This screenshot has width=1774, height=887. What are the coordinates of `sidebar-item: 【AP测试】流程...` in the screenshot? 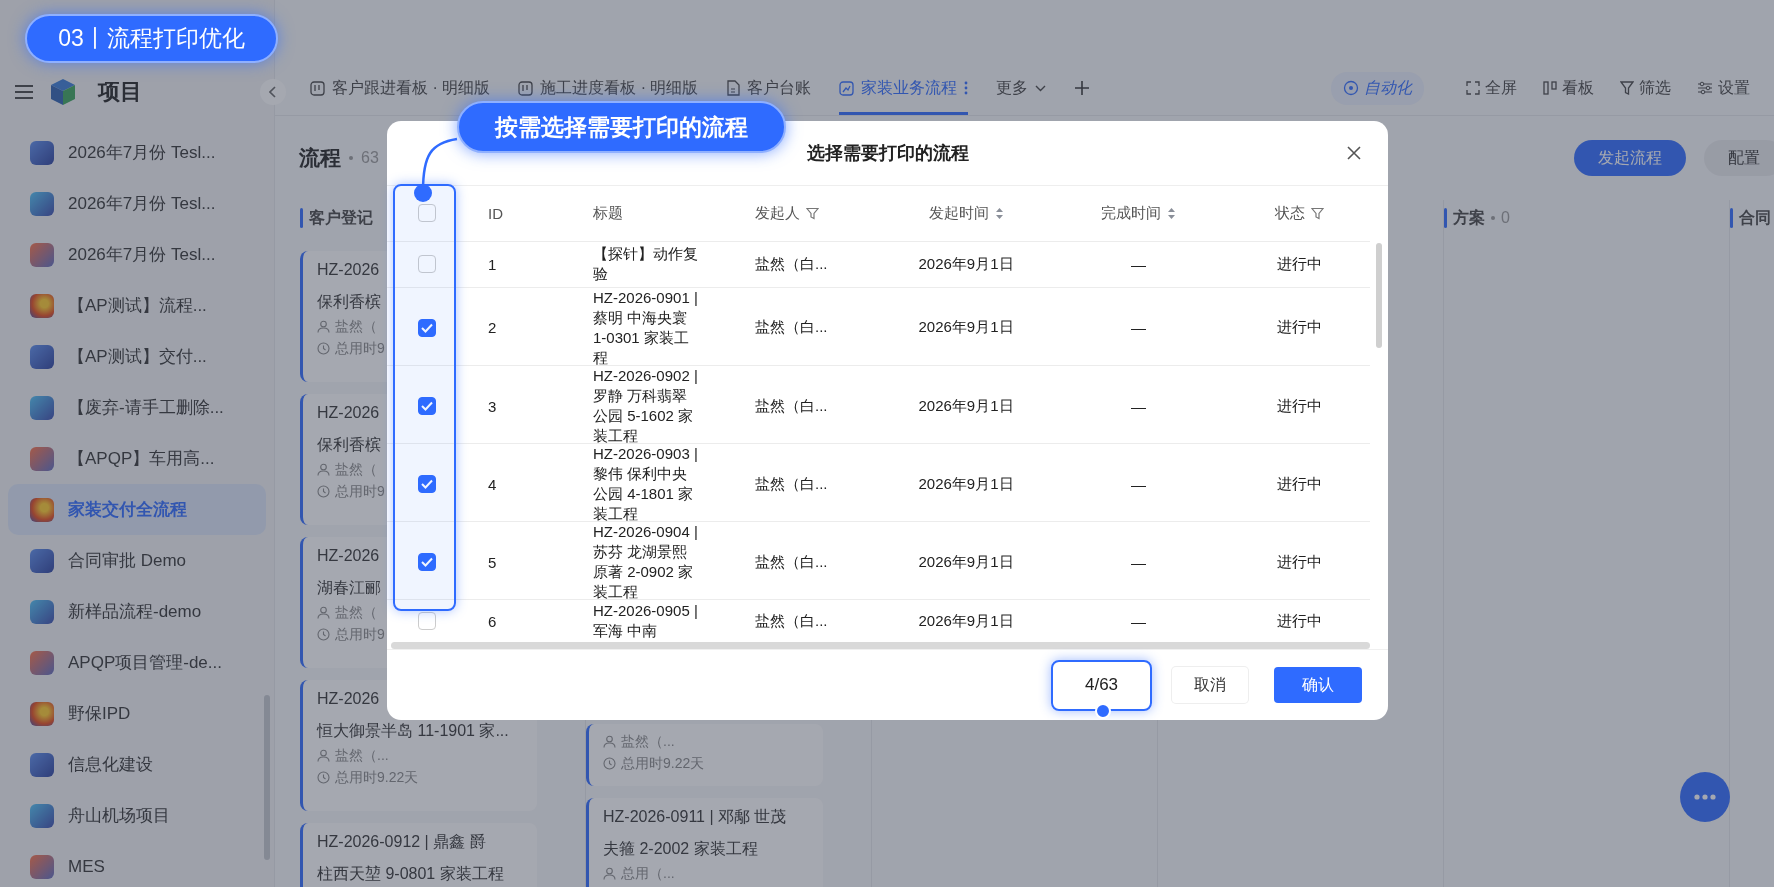 It's located at (137, 305).